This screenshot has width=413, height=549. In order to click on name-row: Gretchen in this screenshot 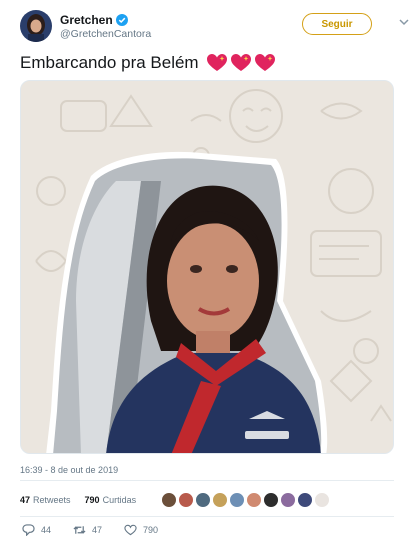, I will do `click(94, 20)`.